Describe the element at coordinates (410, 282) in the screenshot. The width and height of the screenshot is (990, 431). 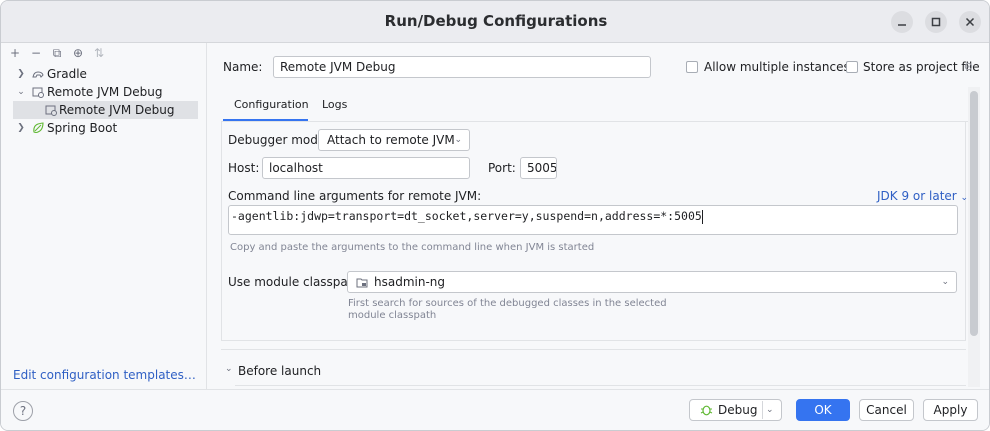
I see `module-classpath-value: hsadmin-ng` at that location.